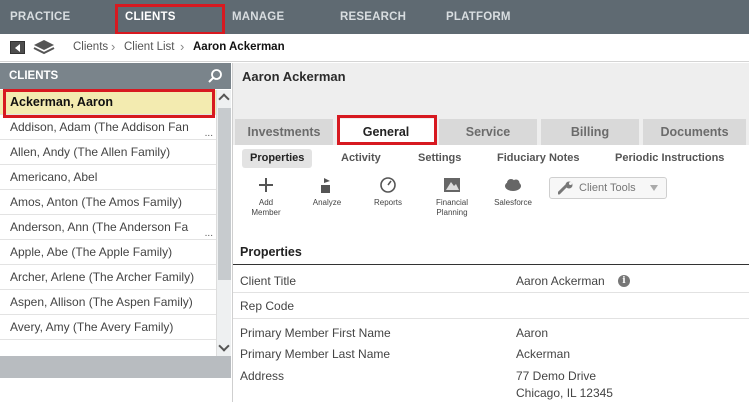 The image size is (749, 402). What do you see at coordinates (452, 212) in the screenshot?
I see `tool-label: Planning` at bounding box center [452, 212].